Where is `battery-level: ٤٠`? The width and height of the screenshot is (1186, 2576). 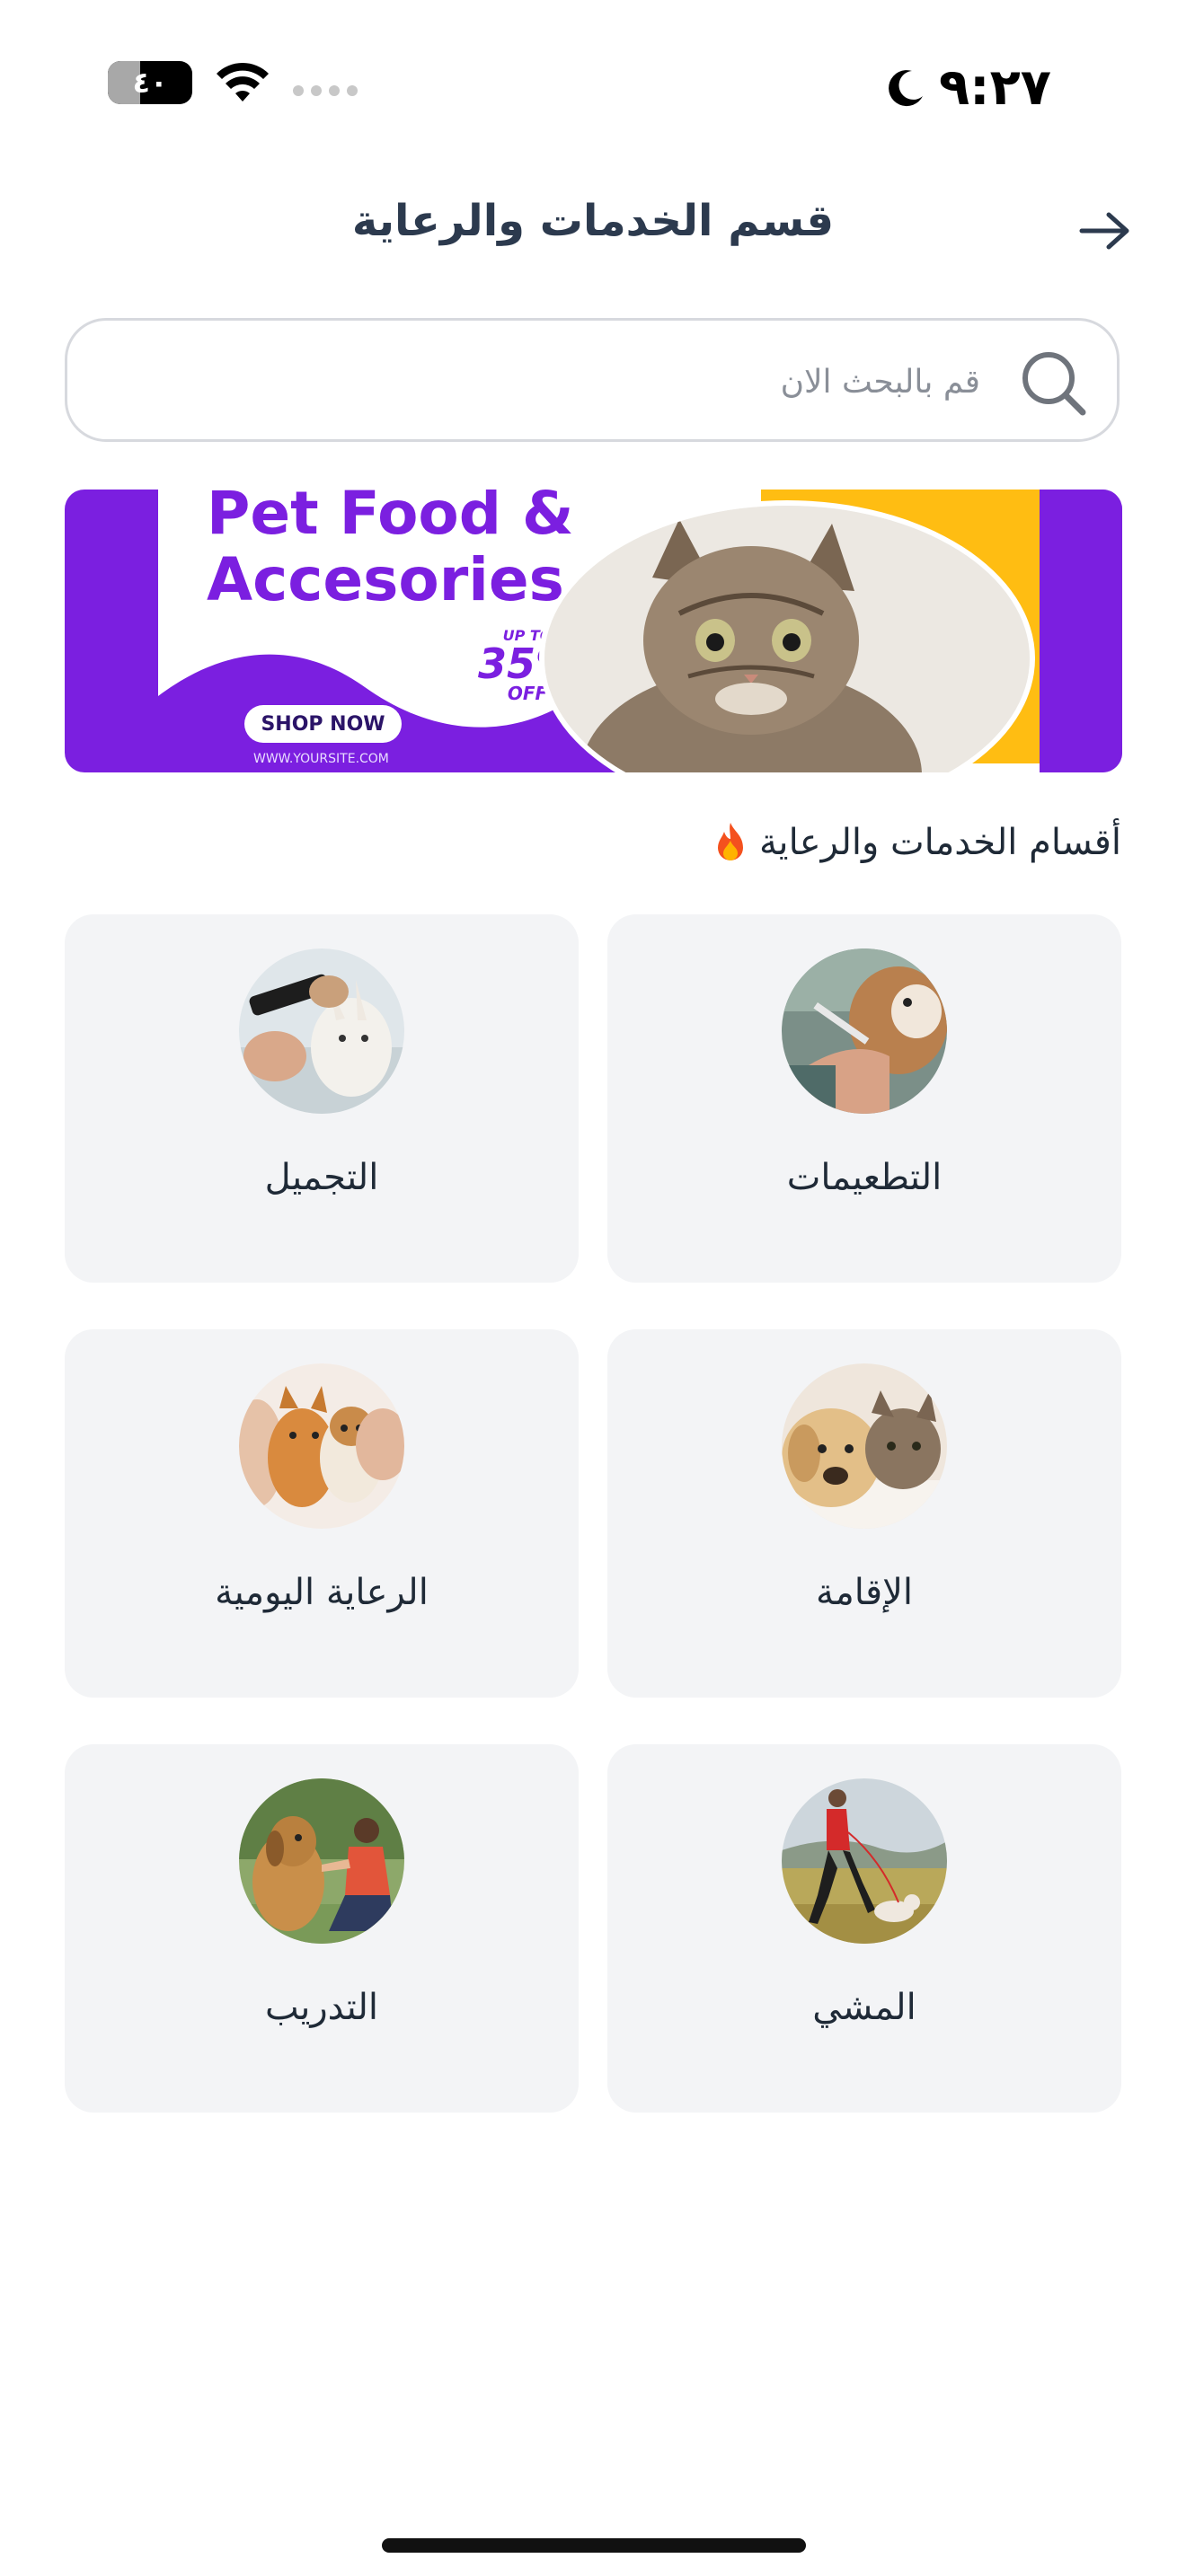
battery-level: ٤٠ is located at coordinates (150, 83).